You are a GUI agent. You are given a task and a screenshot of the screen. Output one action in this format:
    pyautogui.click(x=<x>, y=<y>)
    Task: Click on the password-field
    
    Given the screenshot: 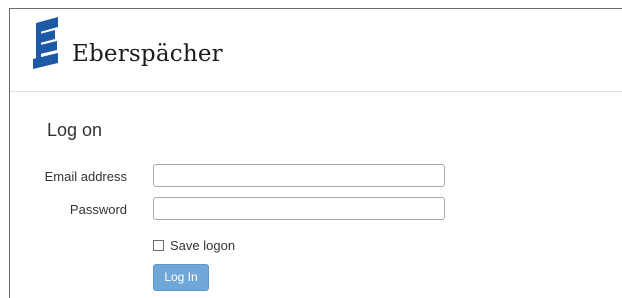 What is the action you would take?
    pyautogui.click(x=299, y=208)
    